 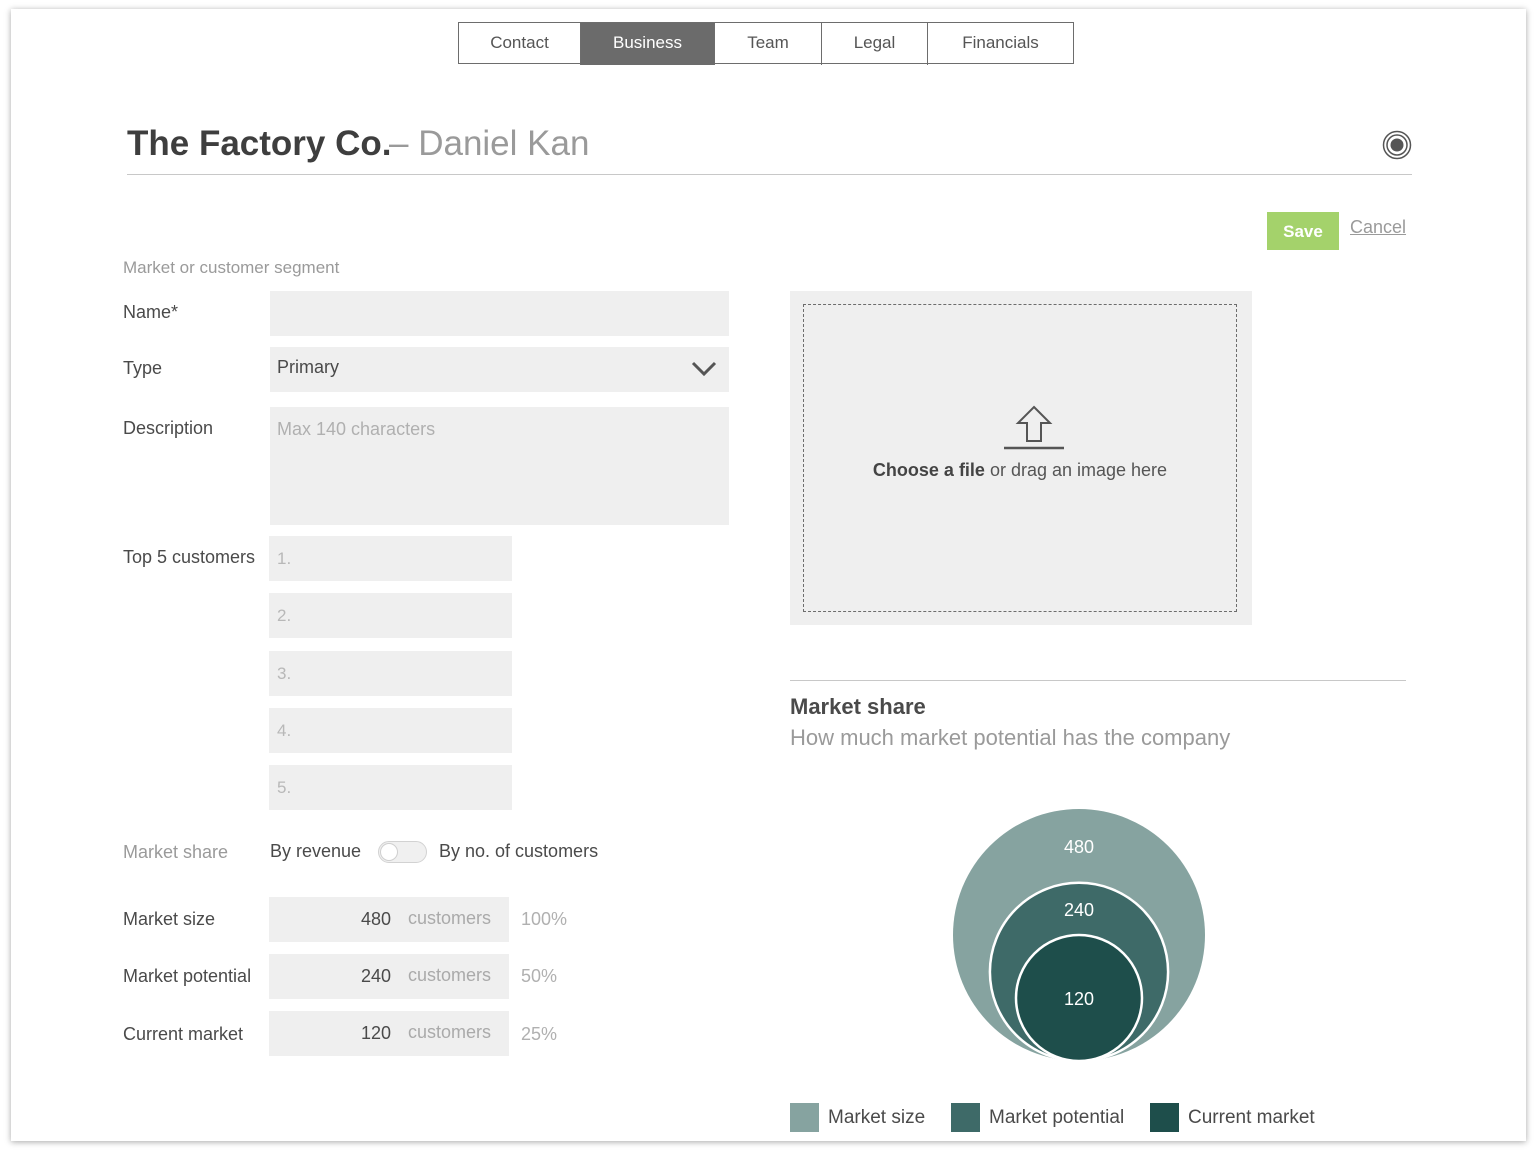 What do you see at coordinates (316, 851) in the screenshot?
I see `toggle-left-label: By revenue` at bounding box center [316, 851].